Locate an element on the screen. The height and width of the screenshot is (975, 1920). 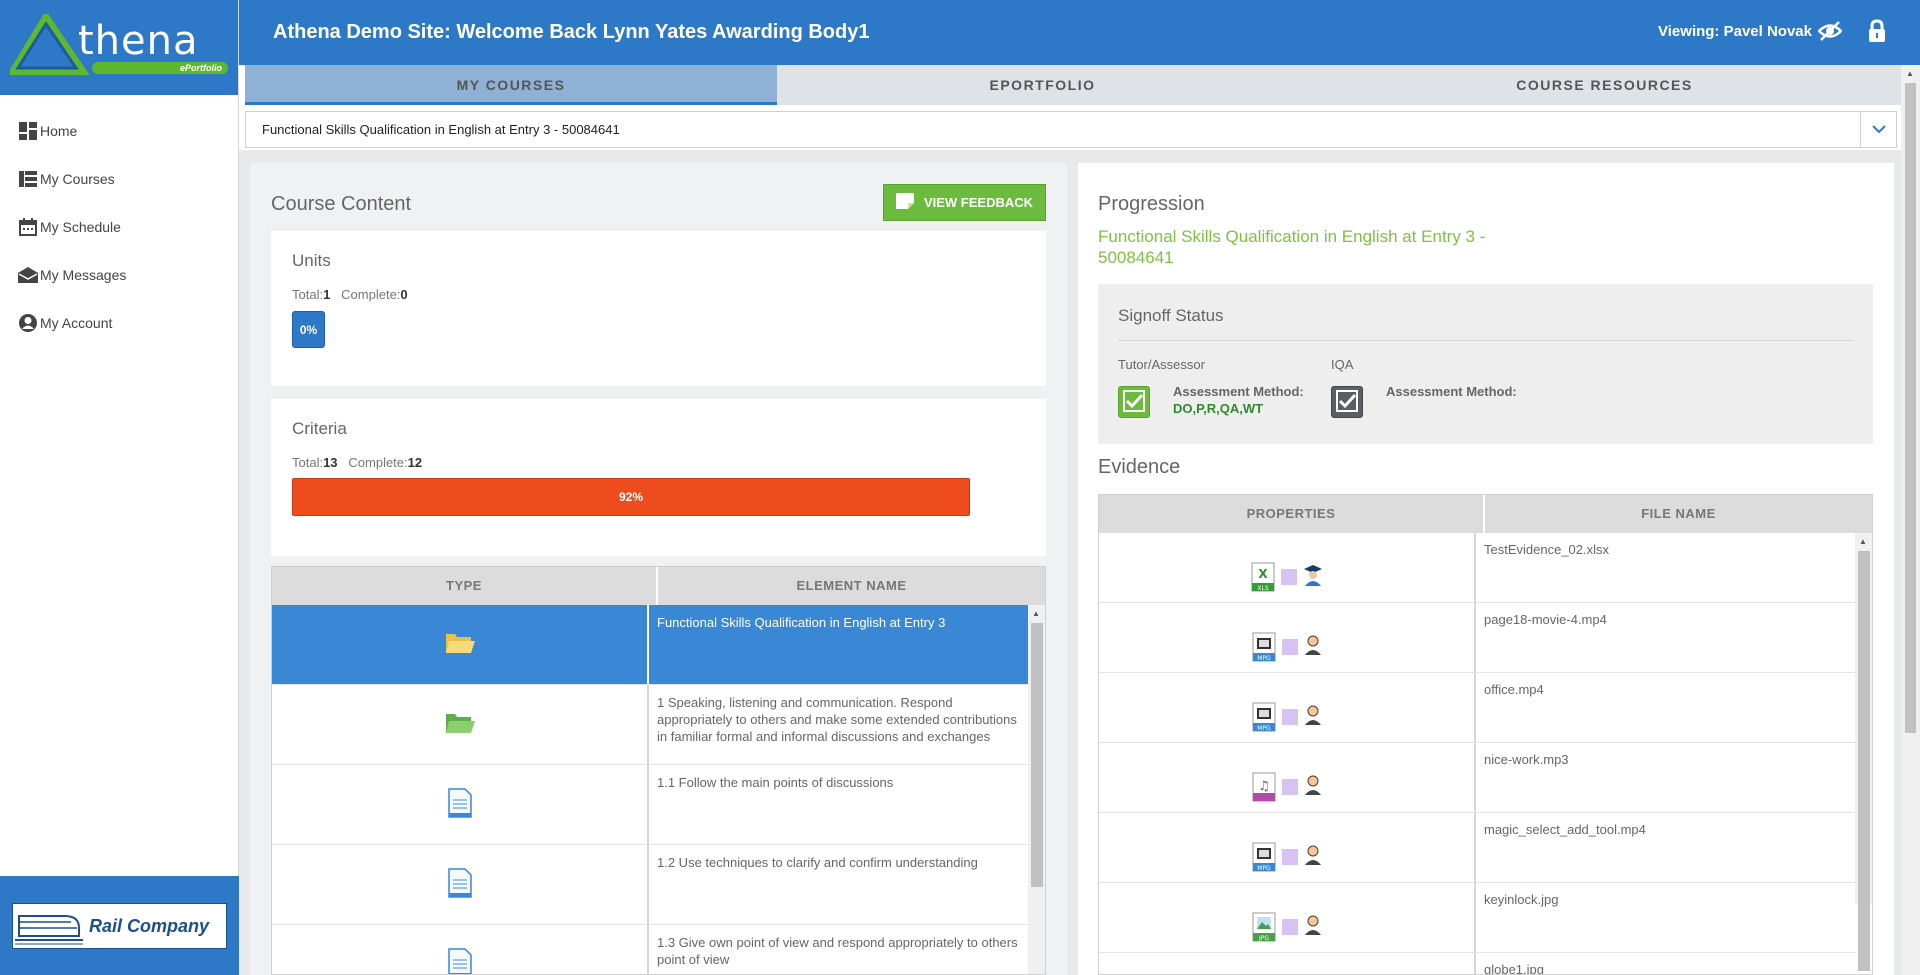
view-feedback-button: VIEW FEEDBACK is located at coordinates (964, 202).